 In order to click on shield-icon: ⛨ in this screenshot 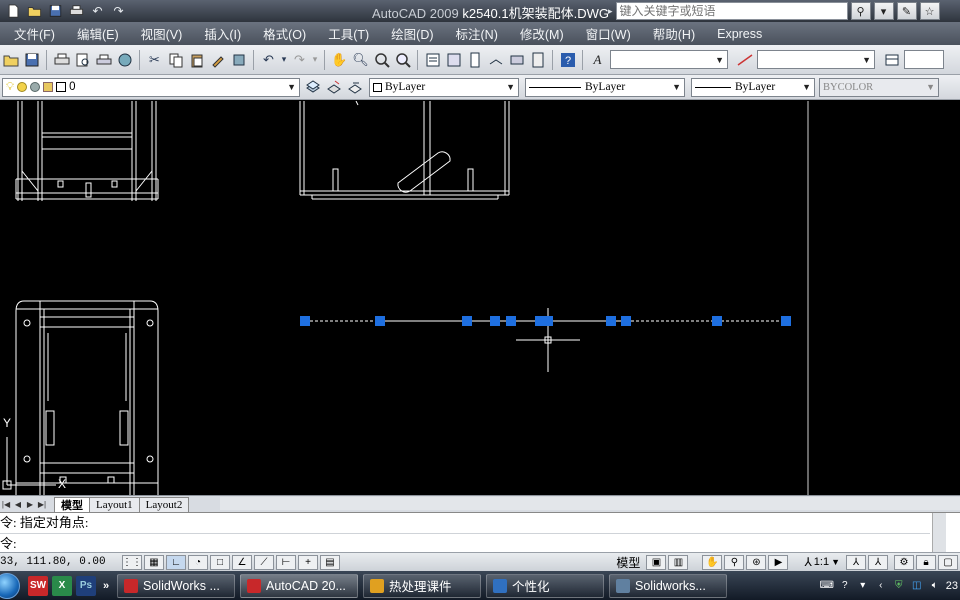, I will do `click(899, 586)`.